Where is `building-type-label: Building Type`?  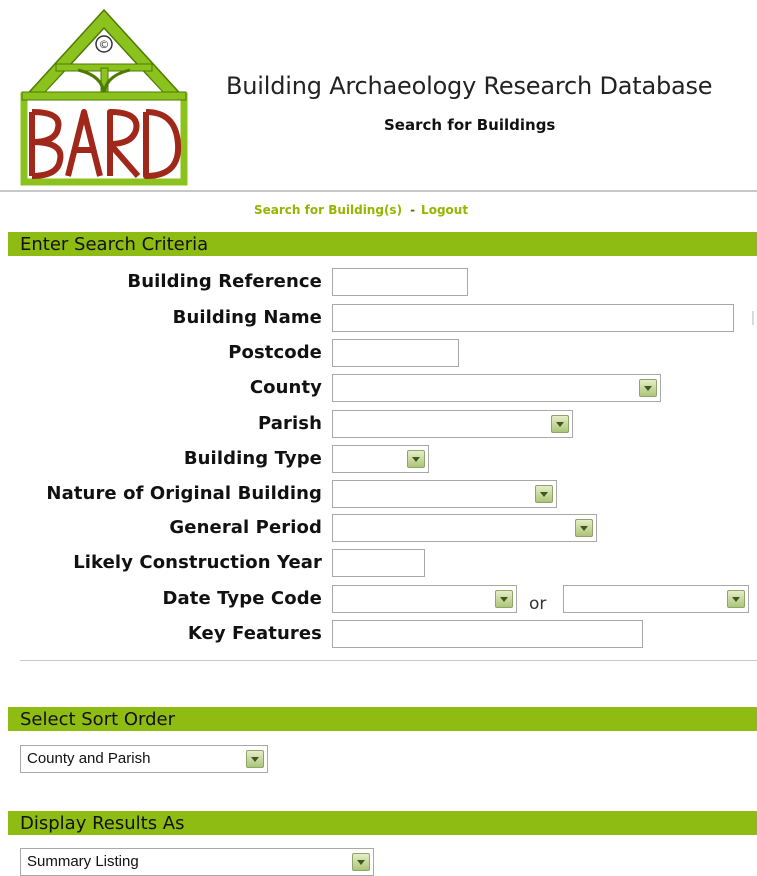 building-type-label: Building Type is located at coordinates (252, 458).